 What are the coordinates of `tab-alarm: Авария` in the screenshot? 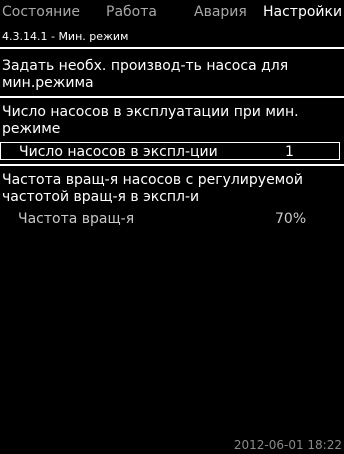 It's located at (220, 12).